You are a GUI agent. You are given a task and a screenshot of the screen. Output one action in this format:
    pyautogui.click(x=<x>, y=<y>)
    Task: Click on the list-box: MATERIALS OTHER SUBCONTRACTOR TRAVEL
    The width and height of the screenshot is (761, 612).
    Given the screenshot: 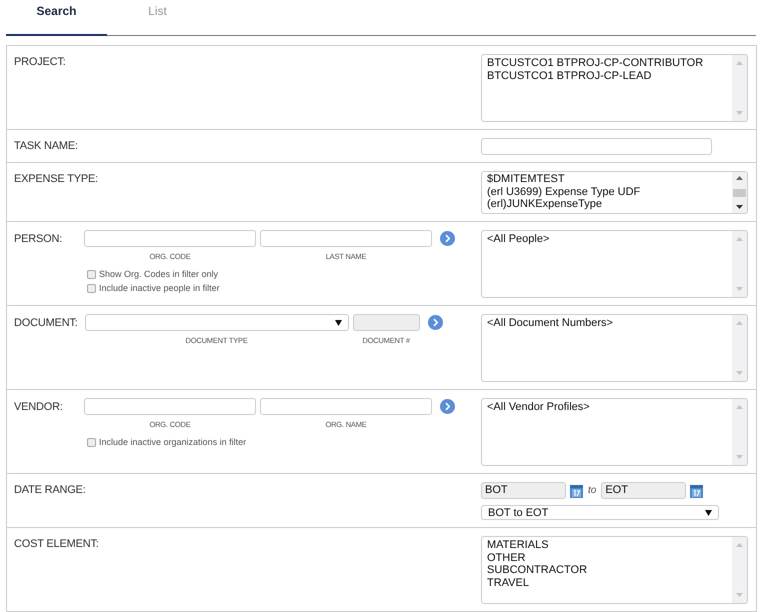 What is the action you would take?
    pyautogui.click(x=614, y=570)
    